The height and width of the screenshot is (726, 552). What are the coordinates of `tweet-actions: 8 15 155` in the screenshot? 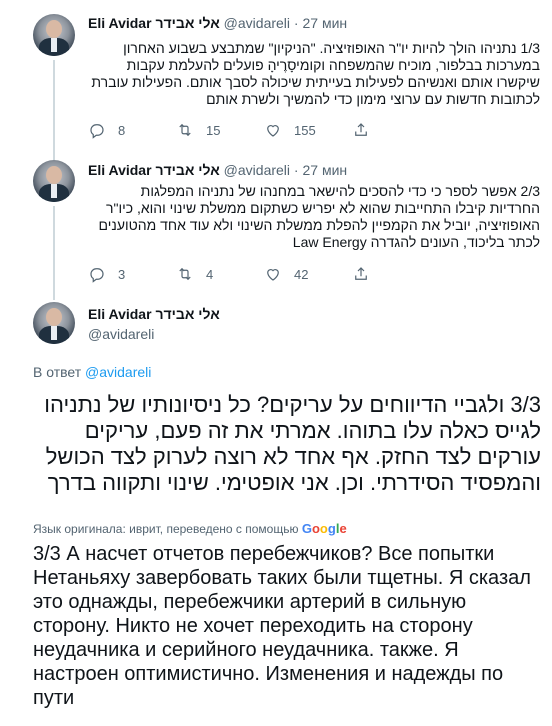 It's located at (298, 130).